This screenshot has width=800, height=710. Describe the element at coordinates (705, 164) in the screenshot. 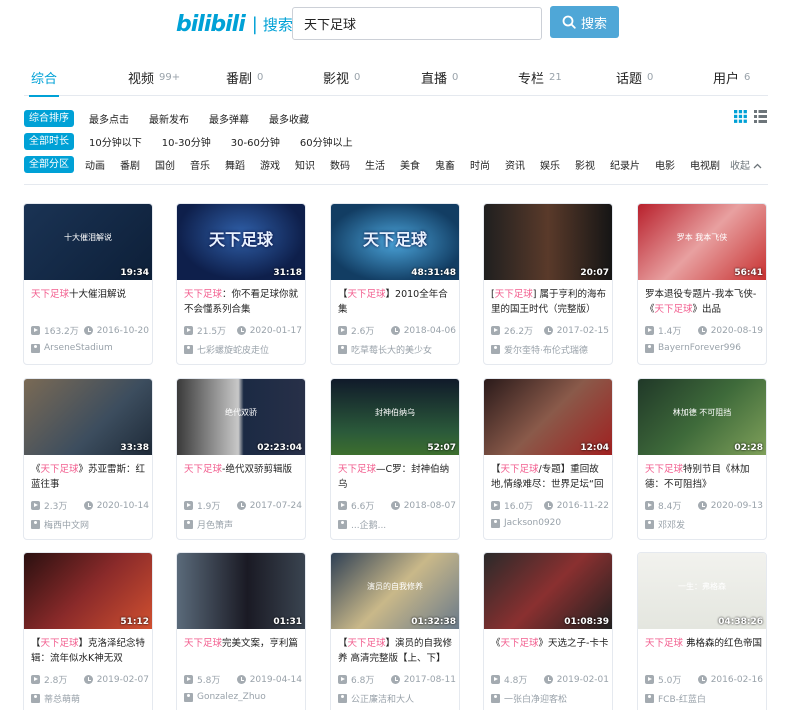

I see `filter-zone-item: 电视剧` at that location.